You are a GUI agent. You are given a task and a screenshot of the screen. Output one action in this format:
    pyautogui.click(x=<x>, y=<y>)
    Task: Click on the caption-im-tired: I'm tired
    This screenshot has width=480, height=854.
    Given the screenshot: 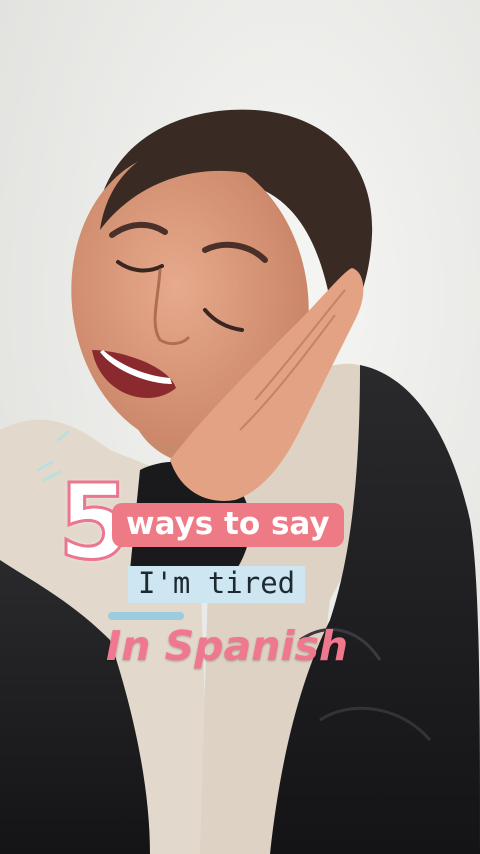 What is the action you would take?
    pyautogui.click(x=217, y=585)
    